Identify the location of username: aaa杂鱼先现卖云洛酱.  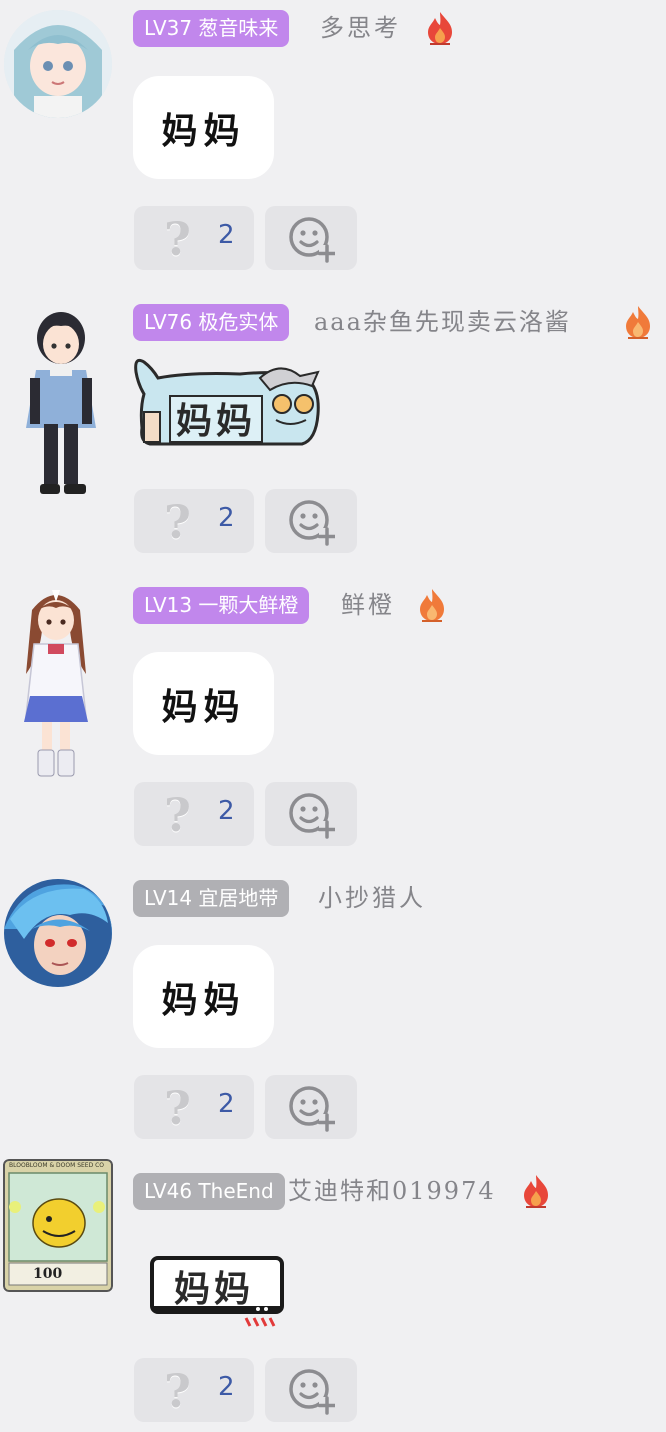
(442, 322).